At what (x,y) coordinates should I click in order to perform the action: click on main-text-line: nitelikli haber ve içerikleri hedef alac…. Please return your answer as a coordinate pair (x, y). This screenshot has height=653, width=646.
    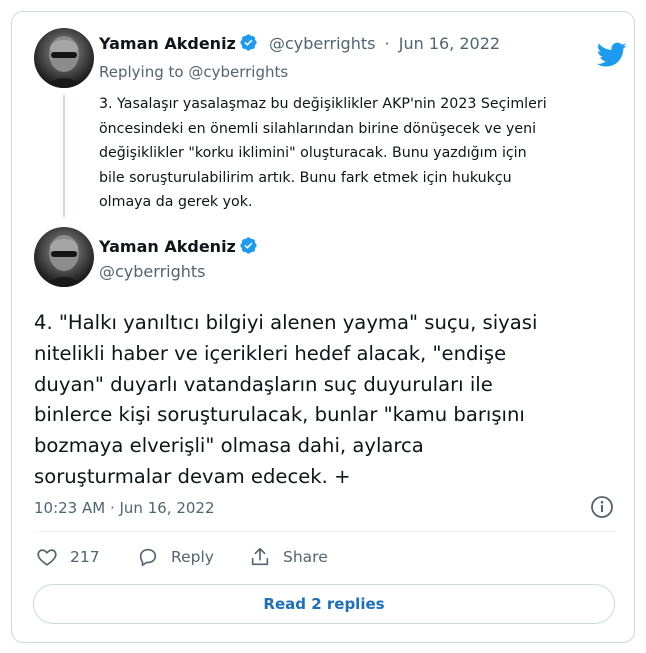
    Looking at the image, I should click on (270, 353).